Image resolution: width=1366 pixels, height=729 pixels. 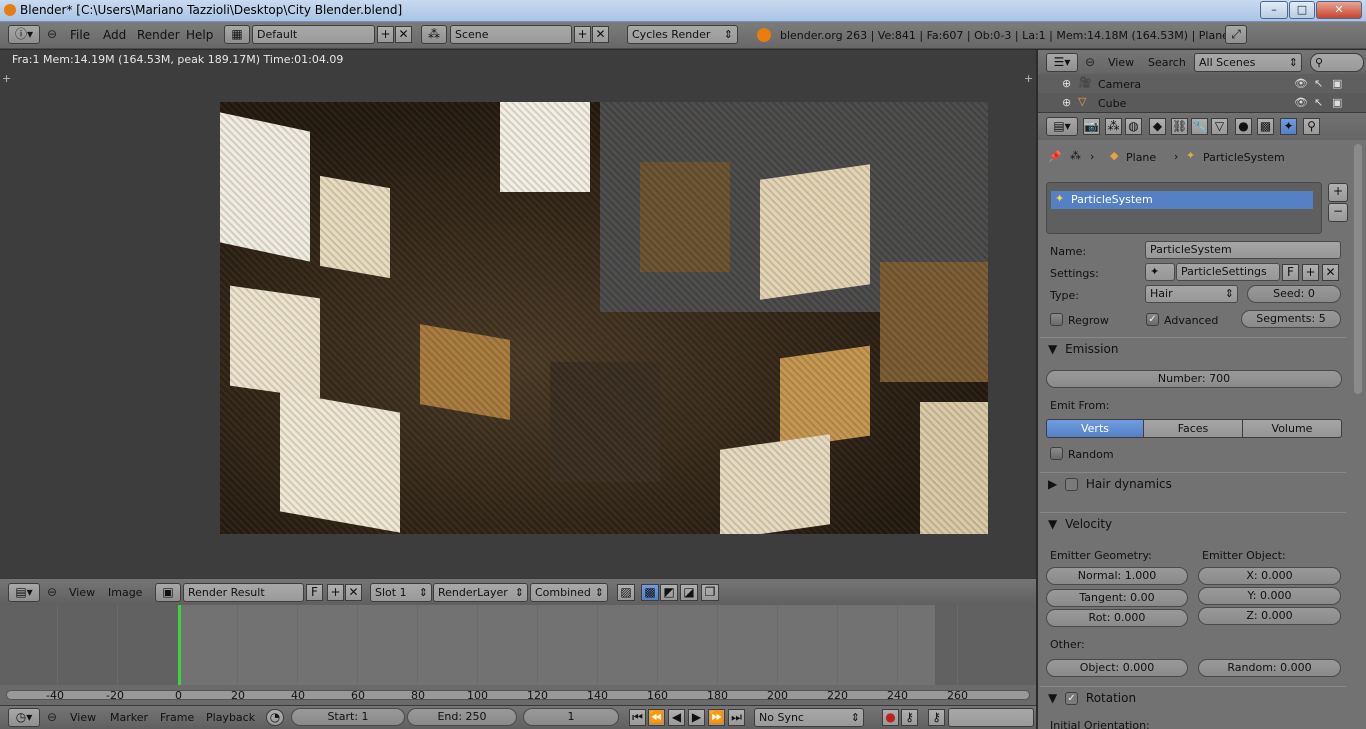 I want to click on unlink-image-icon: ✕, so click(x=353, y=592).